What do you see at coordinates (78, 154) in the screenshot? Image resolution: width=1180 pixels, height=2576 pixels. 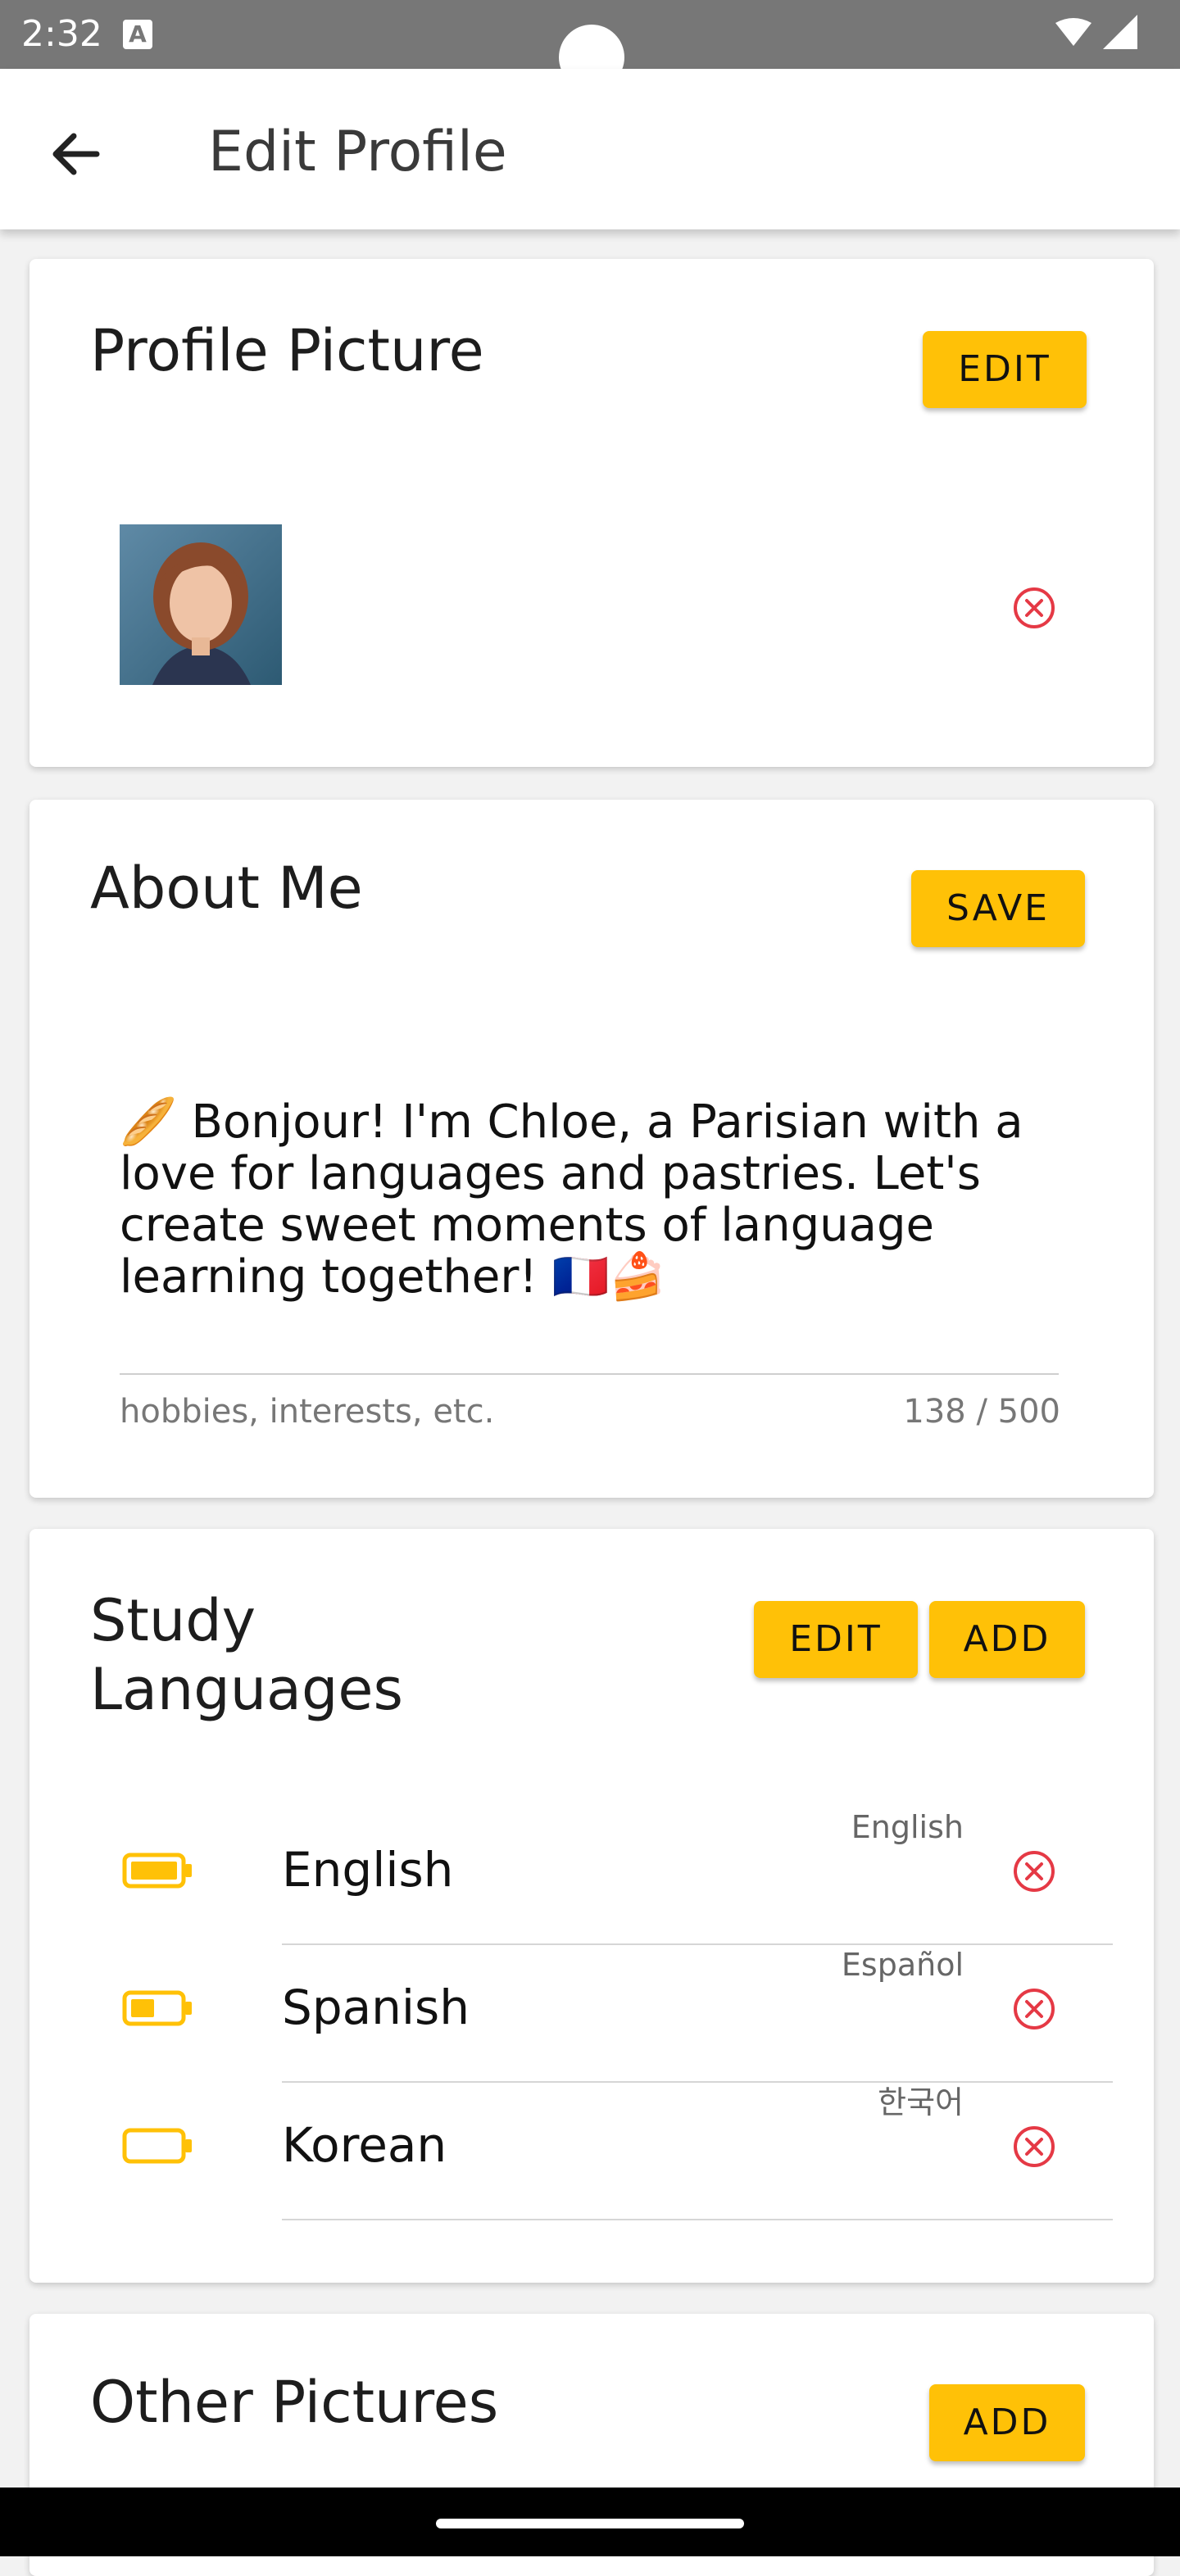 I see `arrow-left-icon` at bounding box center [78, 154].